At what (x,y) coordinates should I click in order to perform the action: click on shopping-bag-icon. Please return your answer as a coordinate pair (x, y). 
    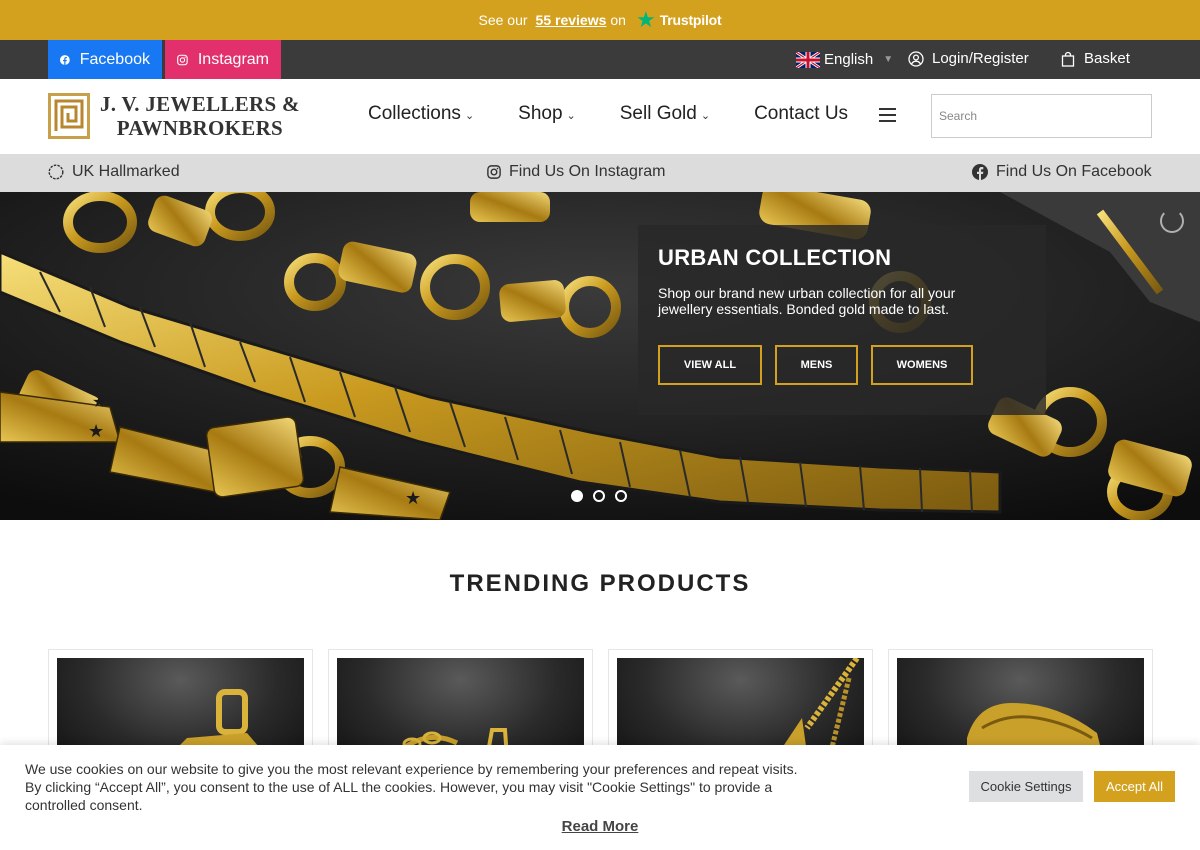
    Looking at the image, I should click on (1068, 59).